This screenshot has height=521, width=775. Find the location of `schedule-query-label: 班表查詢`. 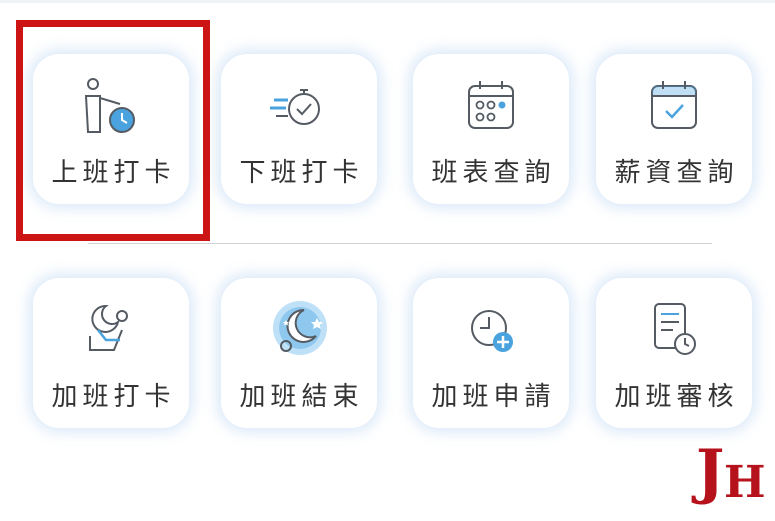

schedule-query-label: 班表查詢 is located at coordinates (493, 173).